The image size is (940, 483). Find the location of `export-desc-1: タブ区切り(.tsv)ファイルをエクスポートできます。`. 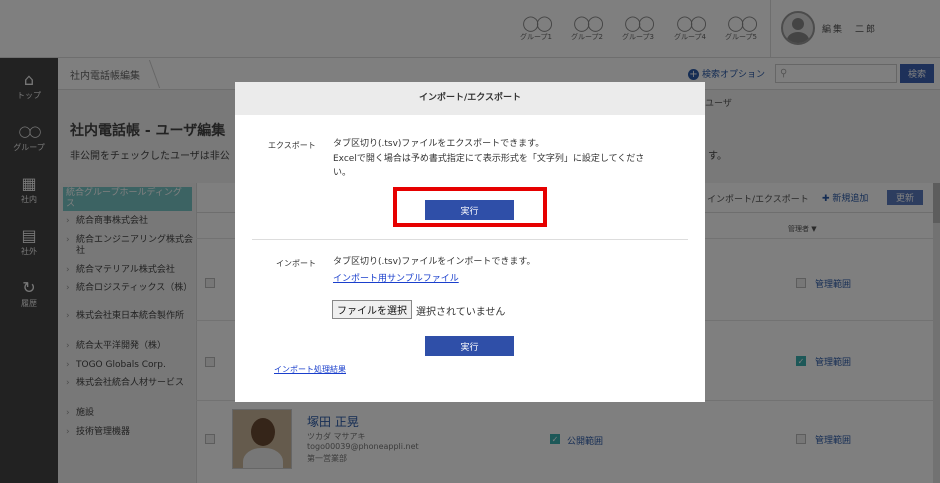

export-desc-1: タブ区切り(.tsv)ファイルをエクスポートできます。 is located at coordinates (439, 144).